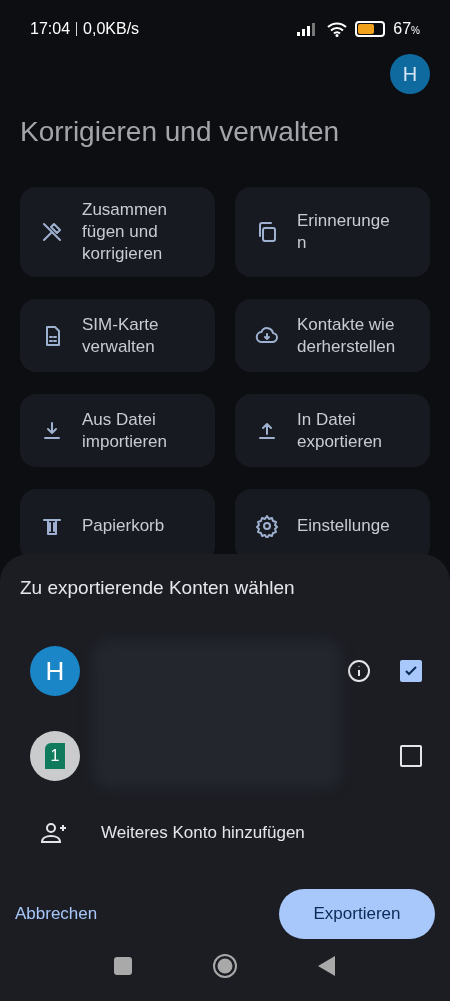 This screenshot has height=1001, width=450. Describe the element at coordinates (55, 756) in the screenshot. I see `sim-avatar: 1` at that location.